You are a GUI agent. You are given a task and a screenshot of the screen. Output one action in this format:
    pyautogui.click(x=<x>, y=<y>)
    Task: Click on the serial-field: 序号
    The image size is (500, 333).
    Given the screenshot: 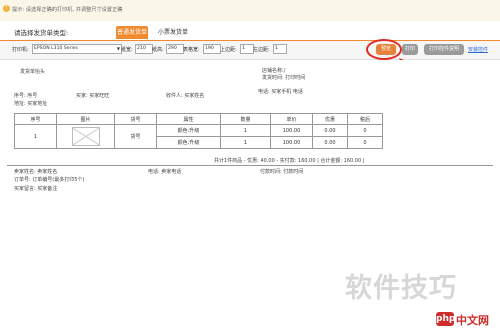 What is the action you would take?
    pyautogui.click(x=26, y=96)
    